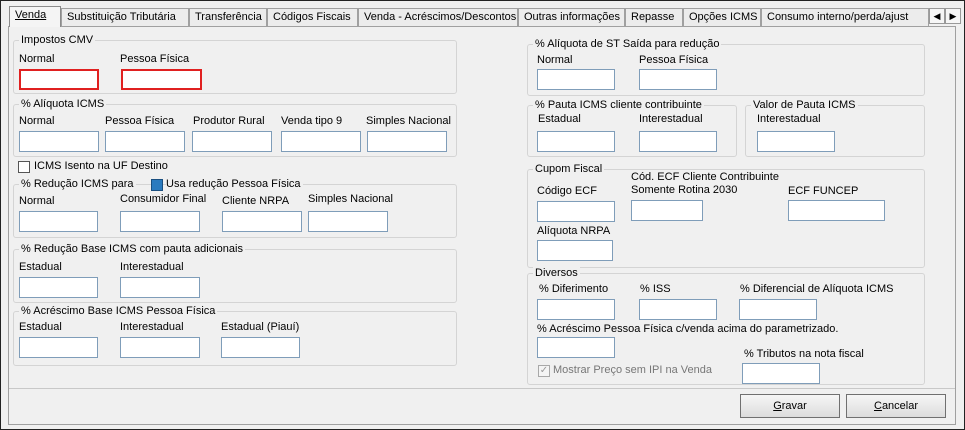  Describe the element at coordinates (618, 105) in the screenshot. I see `group-title: % Pauta ICMS cliente contribuinte` at that location.